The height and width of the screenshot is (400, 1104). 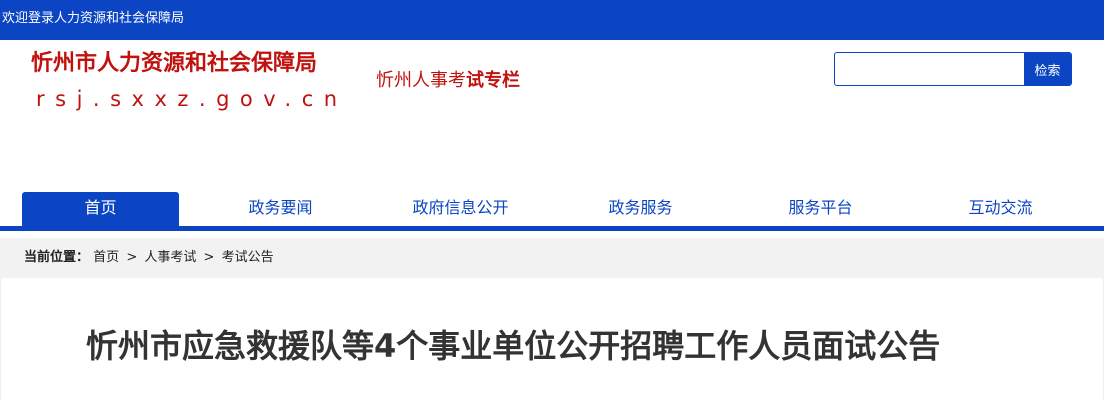 I want to click on breadcrumb-bar: 当前位置： 首页 > 人事考试 > 考试公告, so click(x=552, y=258).